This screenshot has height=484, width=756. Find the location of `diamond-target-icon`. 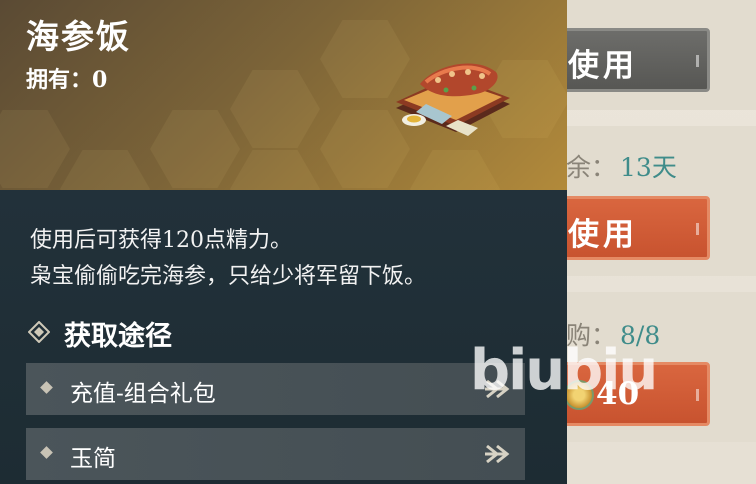

diamond-target-icon is located at coordinates (39, 332).